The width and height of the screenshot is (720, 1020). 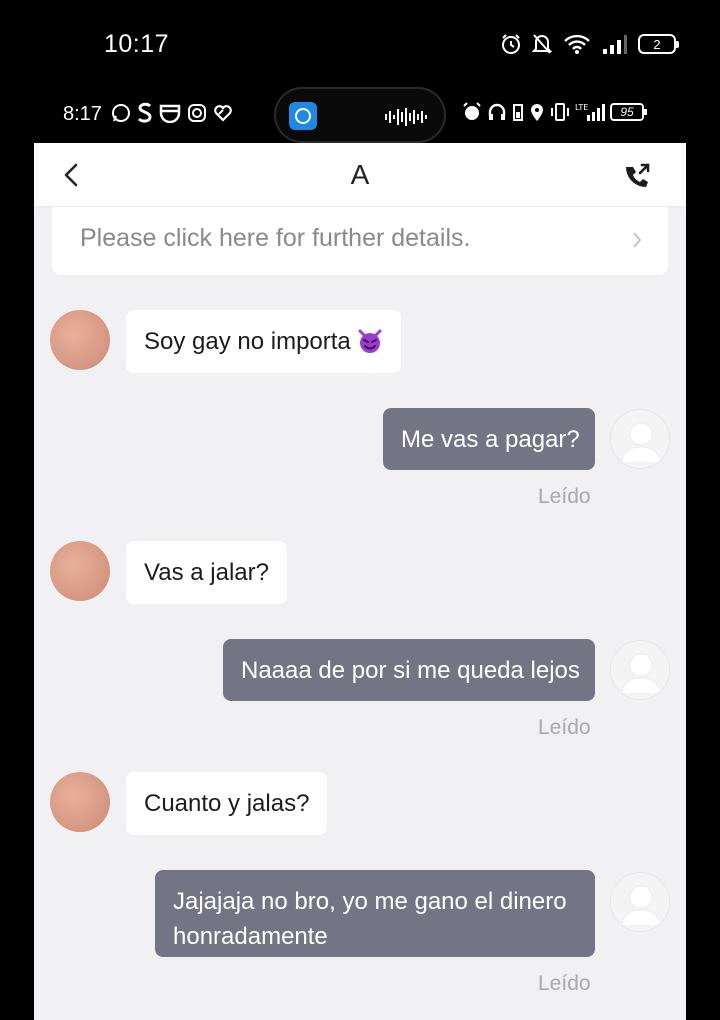 I want to click on message-text: Vas a jalar?, so click(x=206, y=572).